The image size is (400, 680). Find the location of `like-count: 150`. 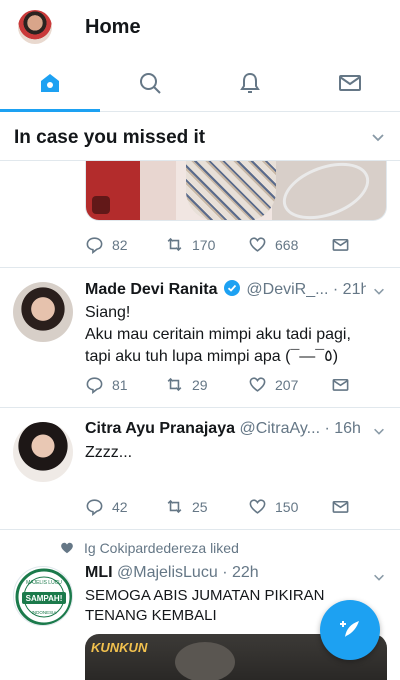

like-count: 150 is located at coordinates (287, 506).